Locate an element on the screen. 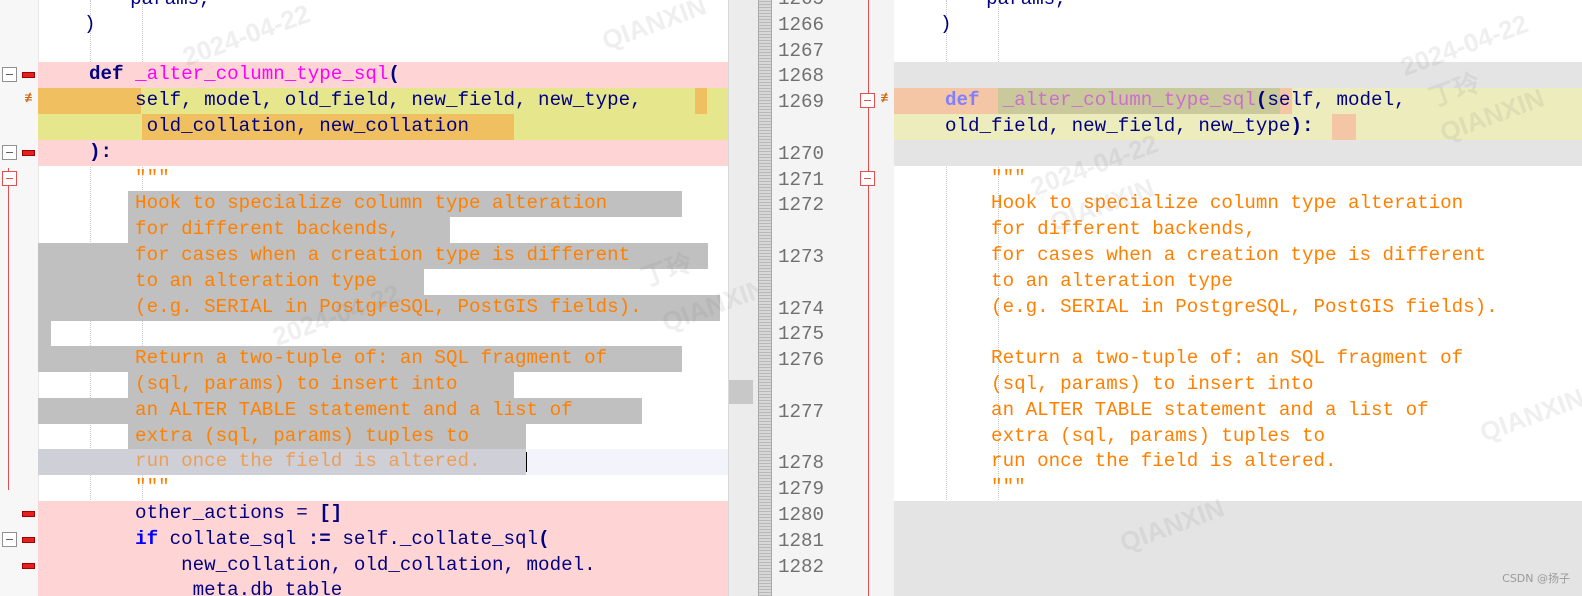 This screenshot has width=1582, height=596. code-text: other_actions = [] is located at coordinates (215, 514).